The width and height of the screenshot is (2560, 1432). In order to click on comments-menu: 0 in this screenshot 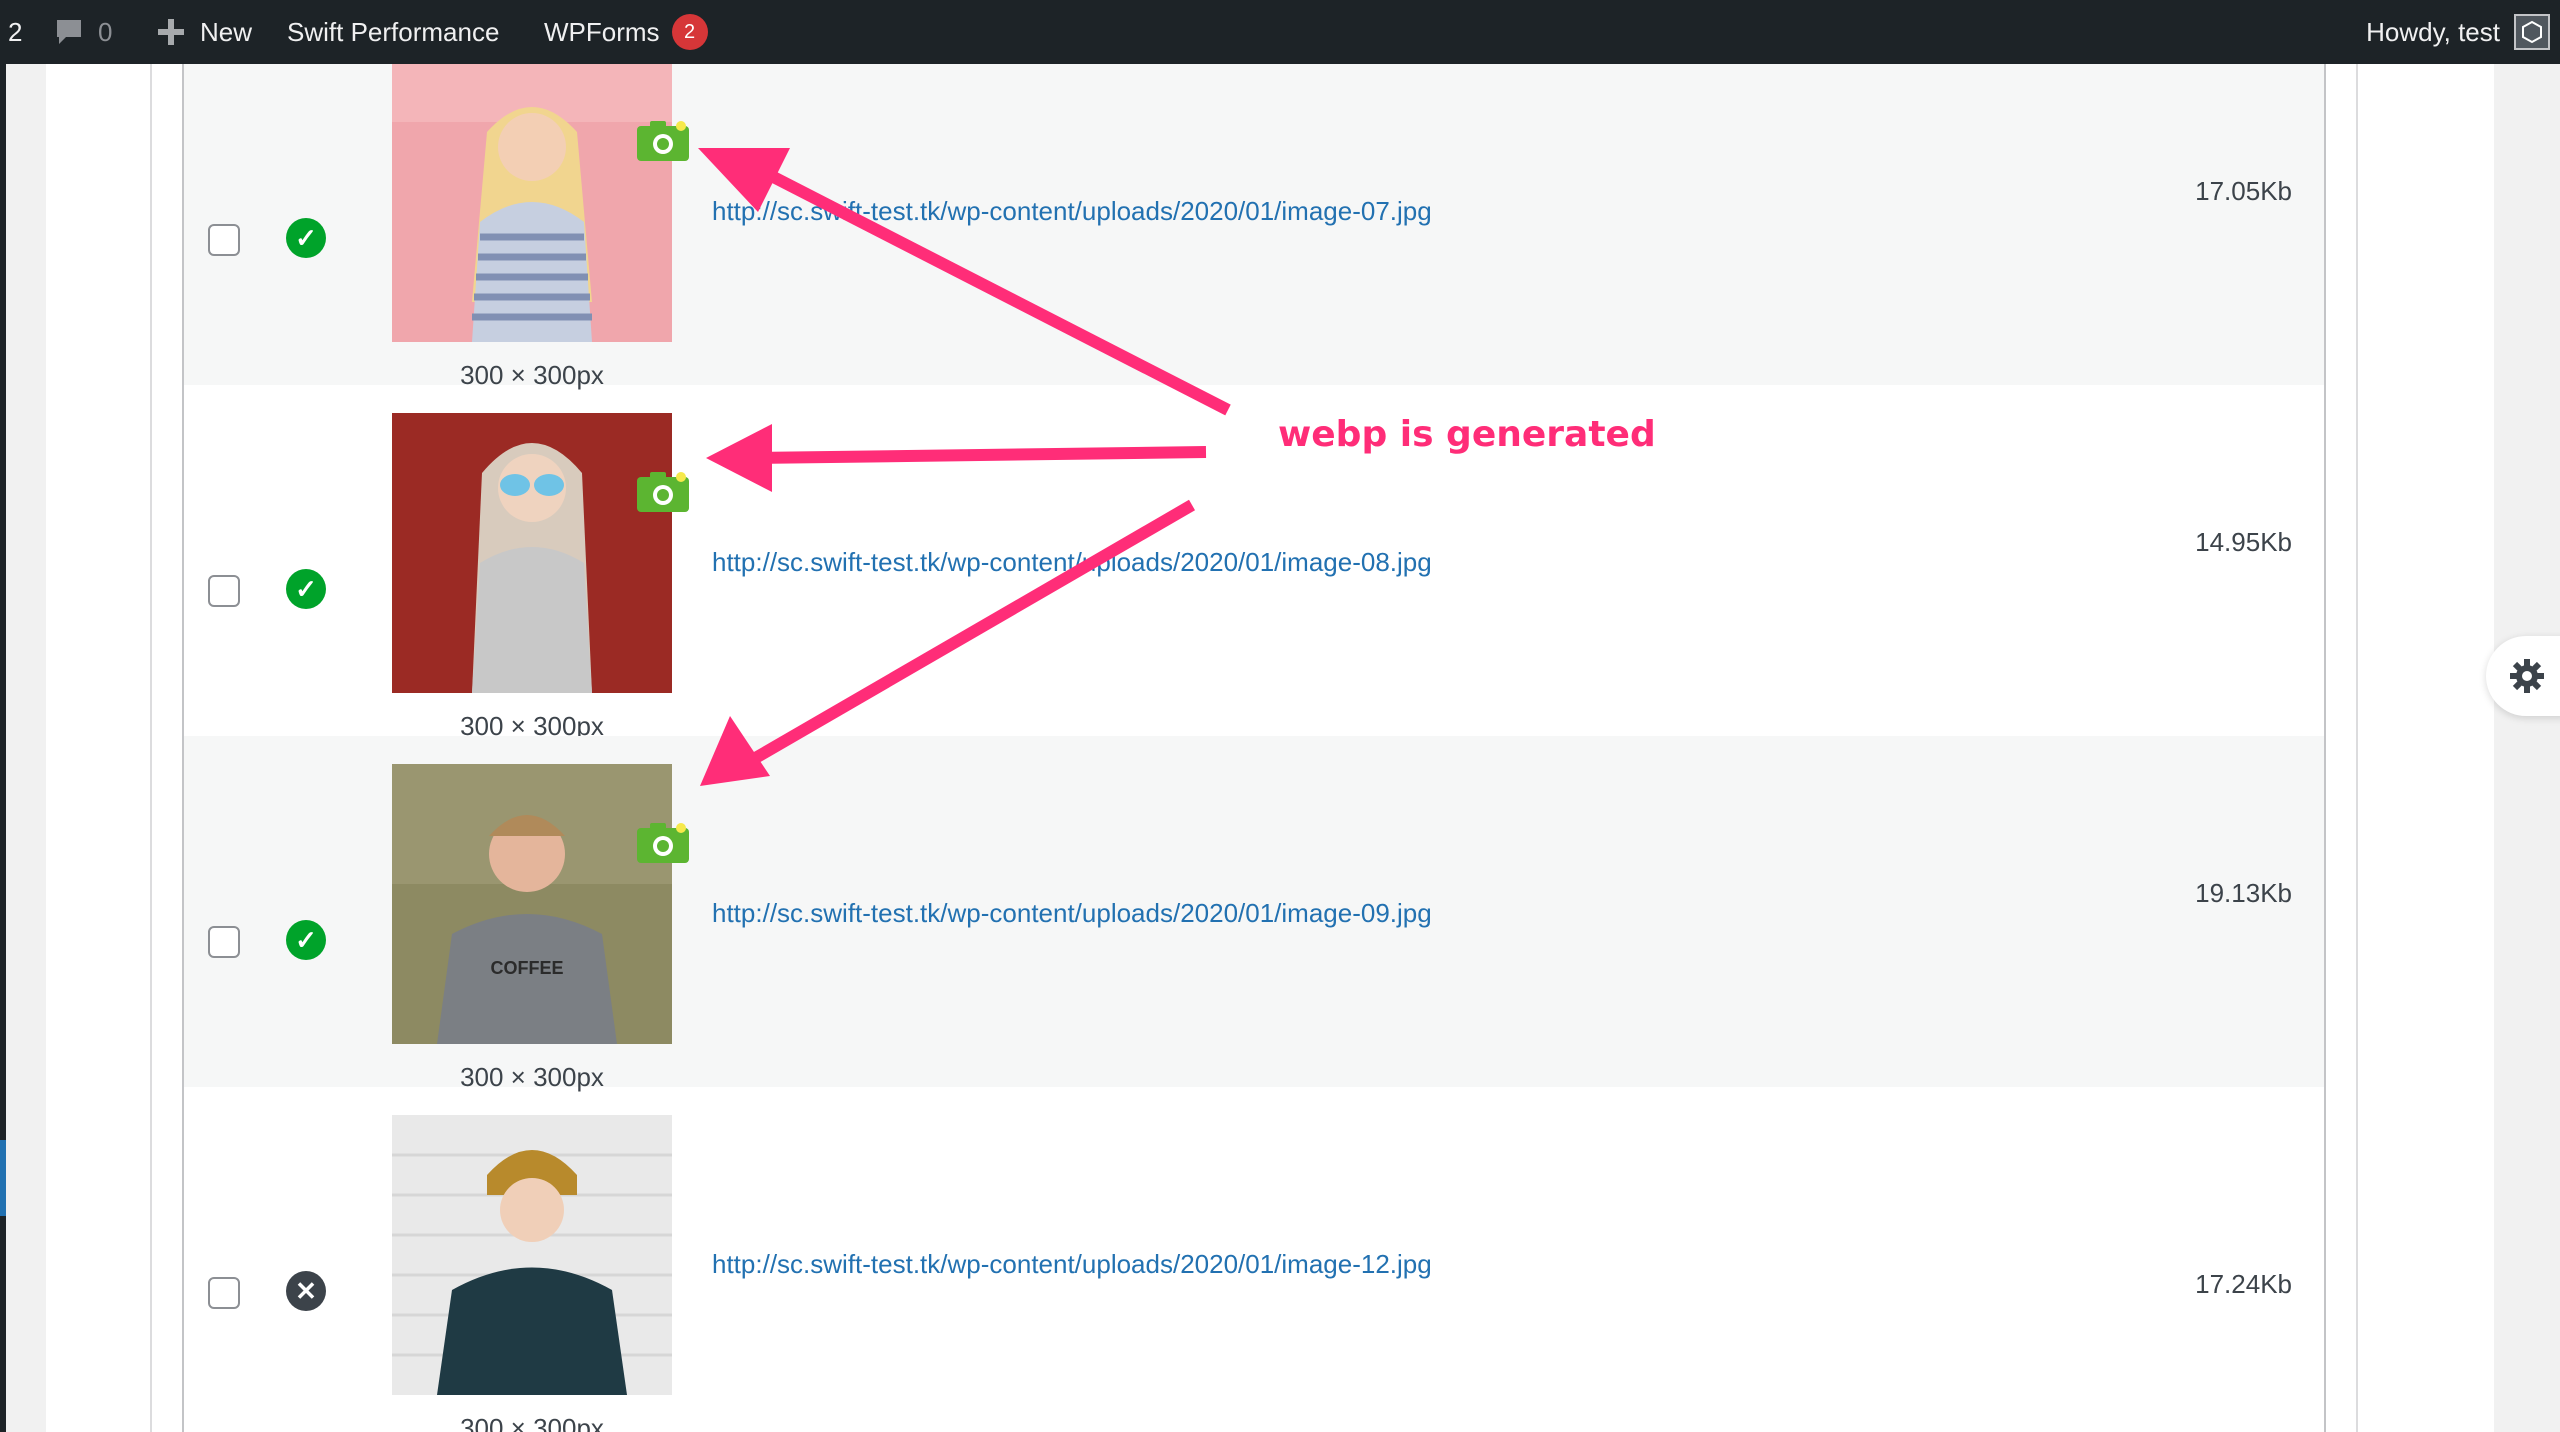, I will do `click(83, 32)`.